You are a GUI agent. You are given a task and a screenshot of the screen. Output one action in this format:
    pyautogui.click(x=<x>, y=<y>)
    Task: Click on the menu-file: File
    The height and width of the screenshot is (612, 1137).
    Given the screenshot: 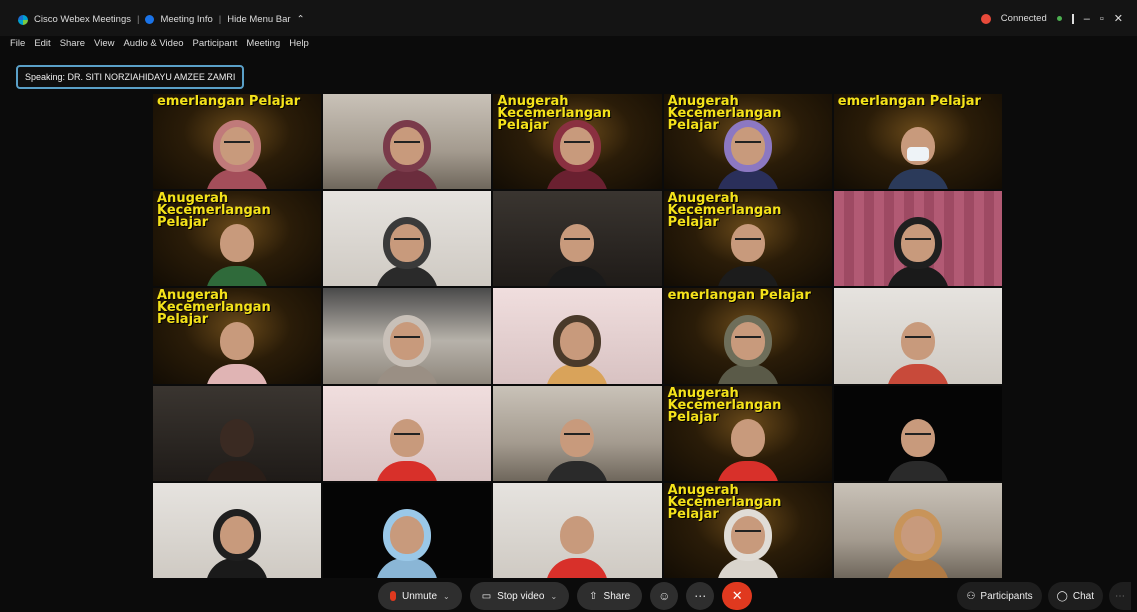 What is the action you would take?
    pyautogui.click(x=17, y=46)
    